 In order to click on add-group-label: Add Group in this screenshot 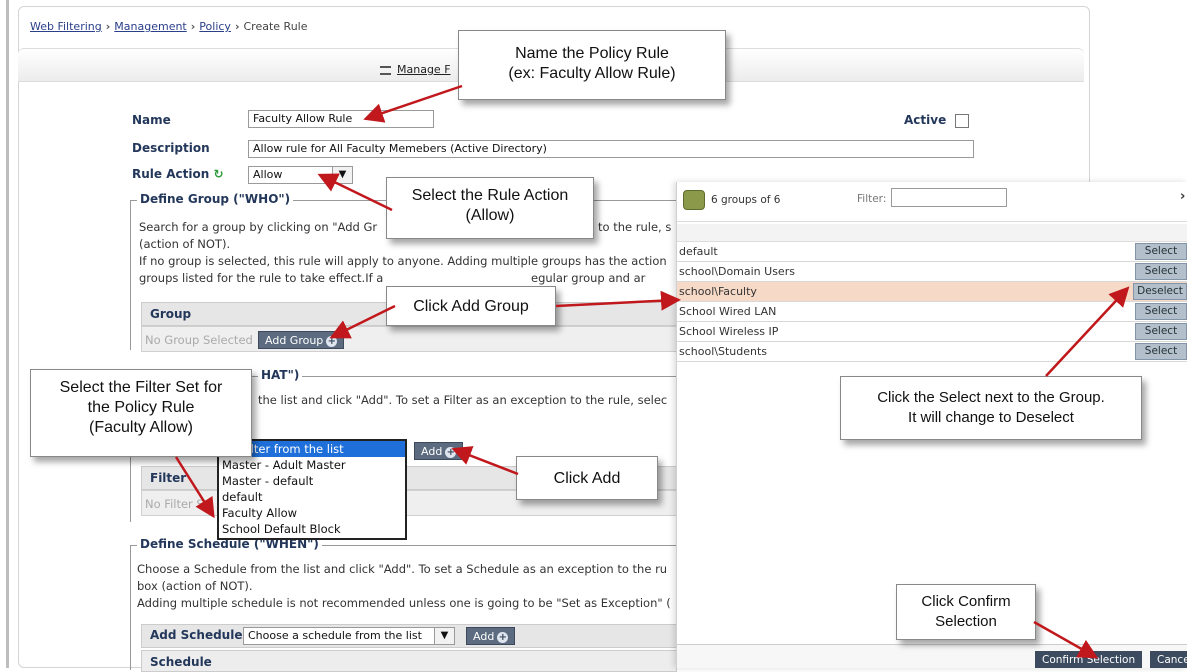, I will do `click(294, 340)`.